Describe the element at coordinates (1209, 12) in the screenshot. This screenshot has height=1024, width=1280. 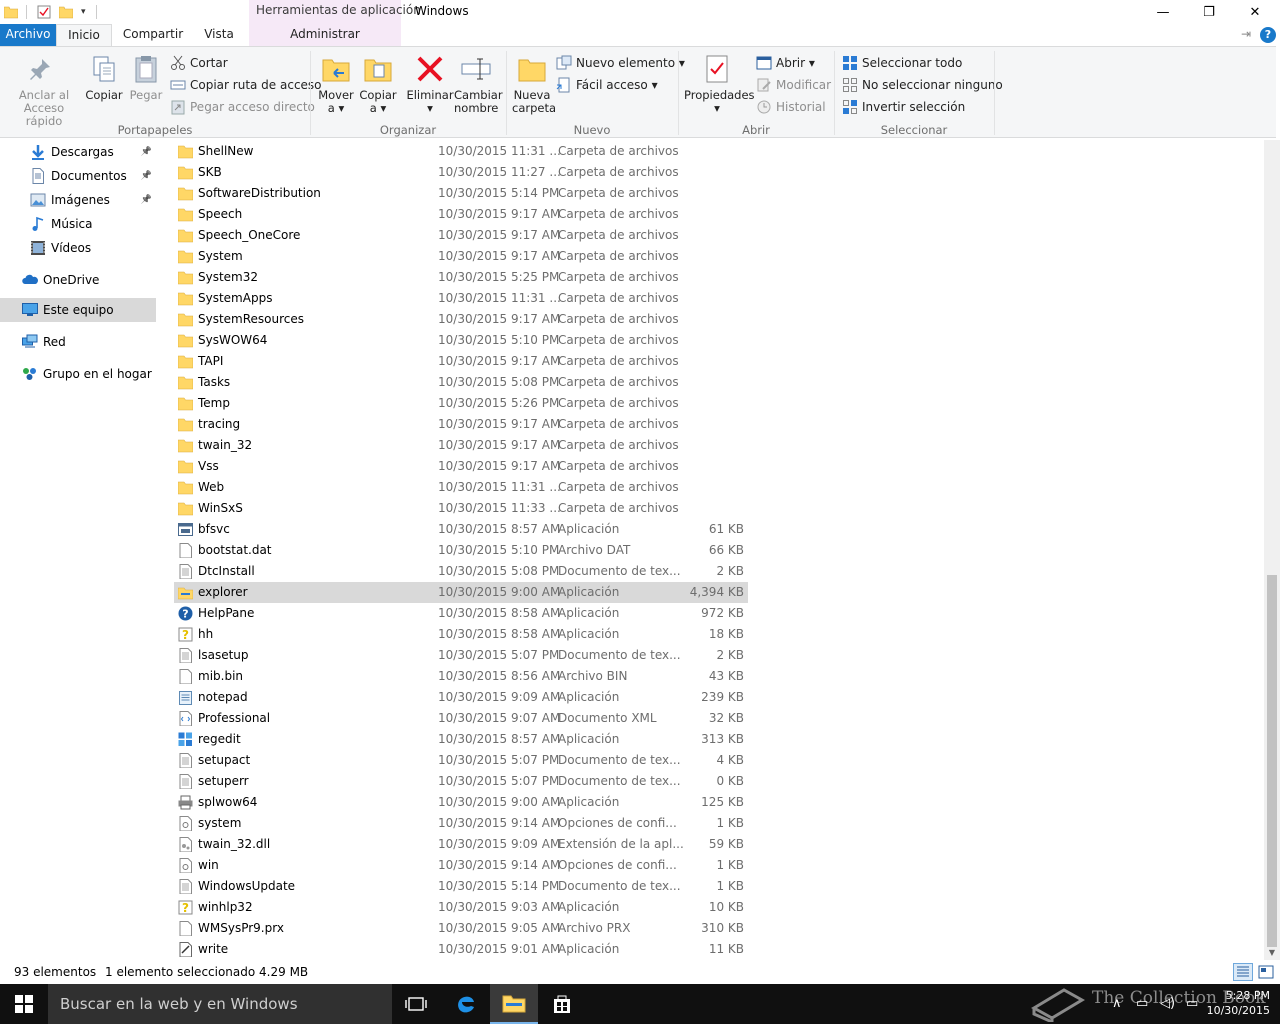
I see `restore-button: ❐` at that location.